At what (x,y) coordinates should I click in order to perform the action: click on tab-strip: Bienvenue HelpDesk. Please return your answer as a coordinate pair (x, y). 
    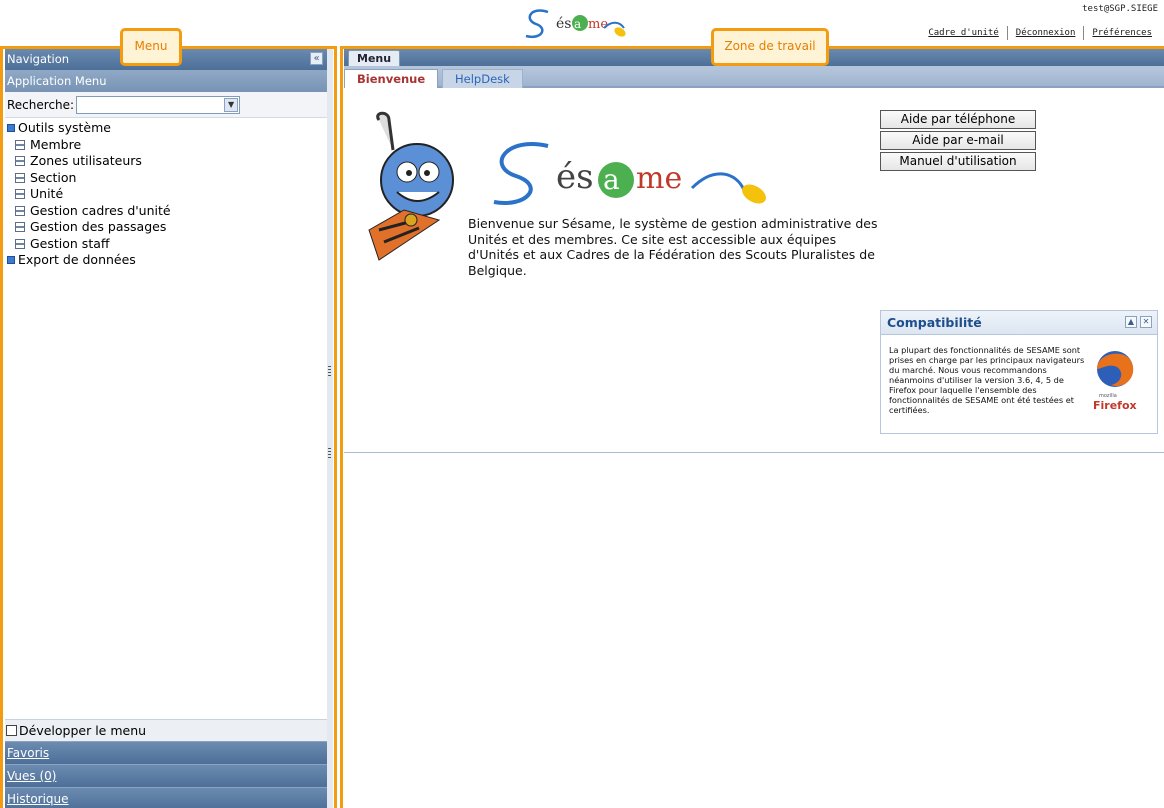
    Looking at the image, I should click on (754, 77).